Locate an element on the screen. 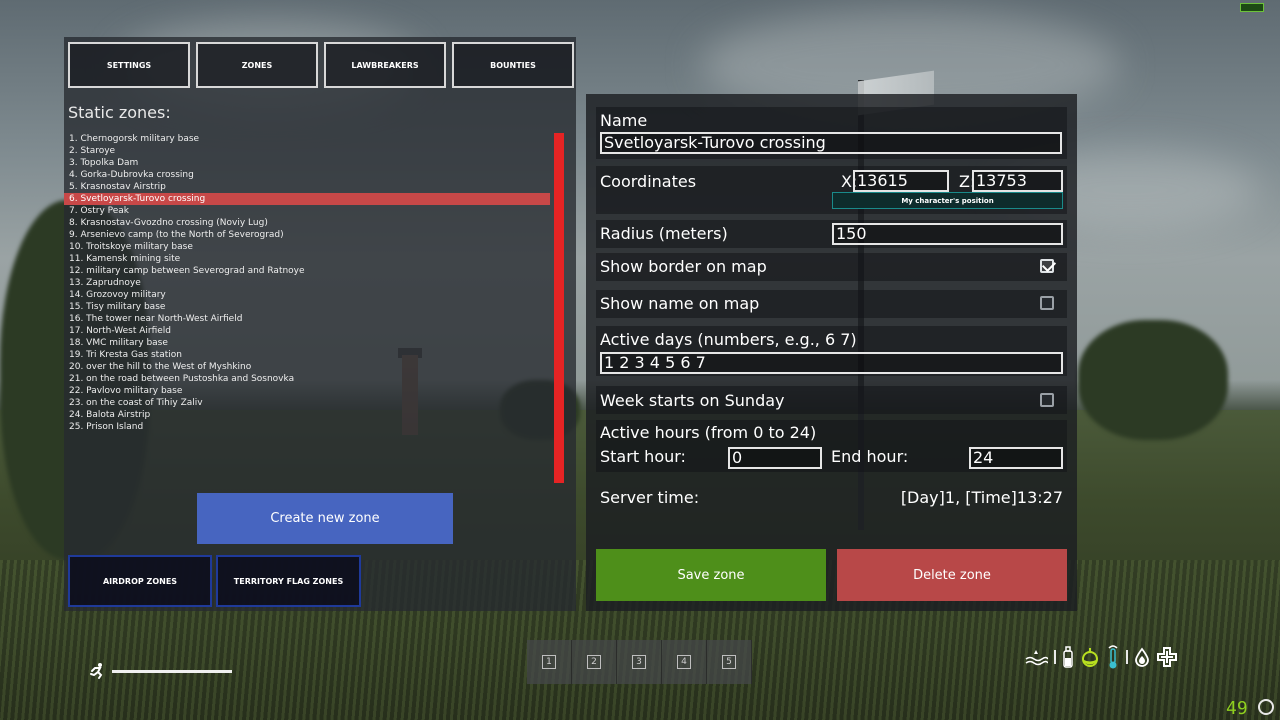 The height and width of the screenshot is (720, 1280). zone-list-item: 14. Grozovoy military is located at coordinates (308, 295).